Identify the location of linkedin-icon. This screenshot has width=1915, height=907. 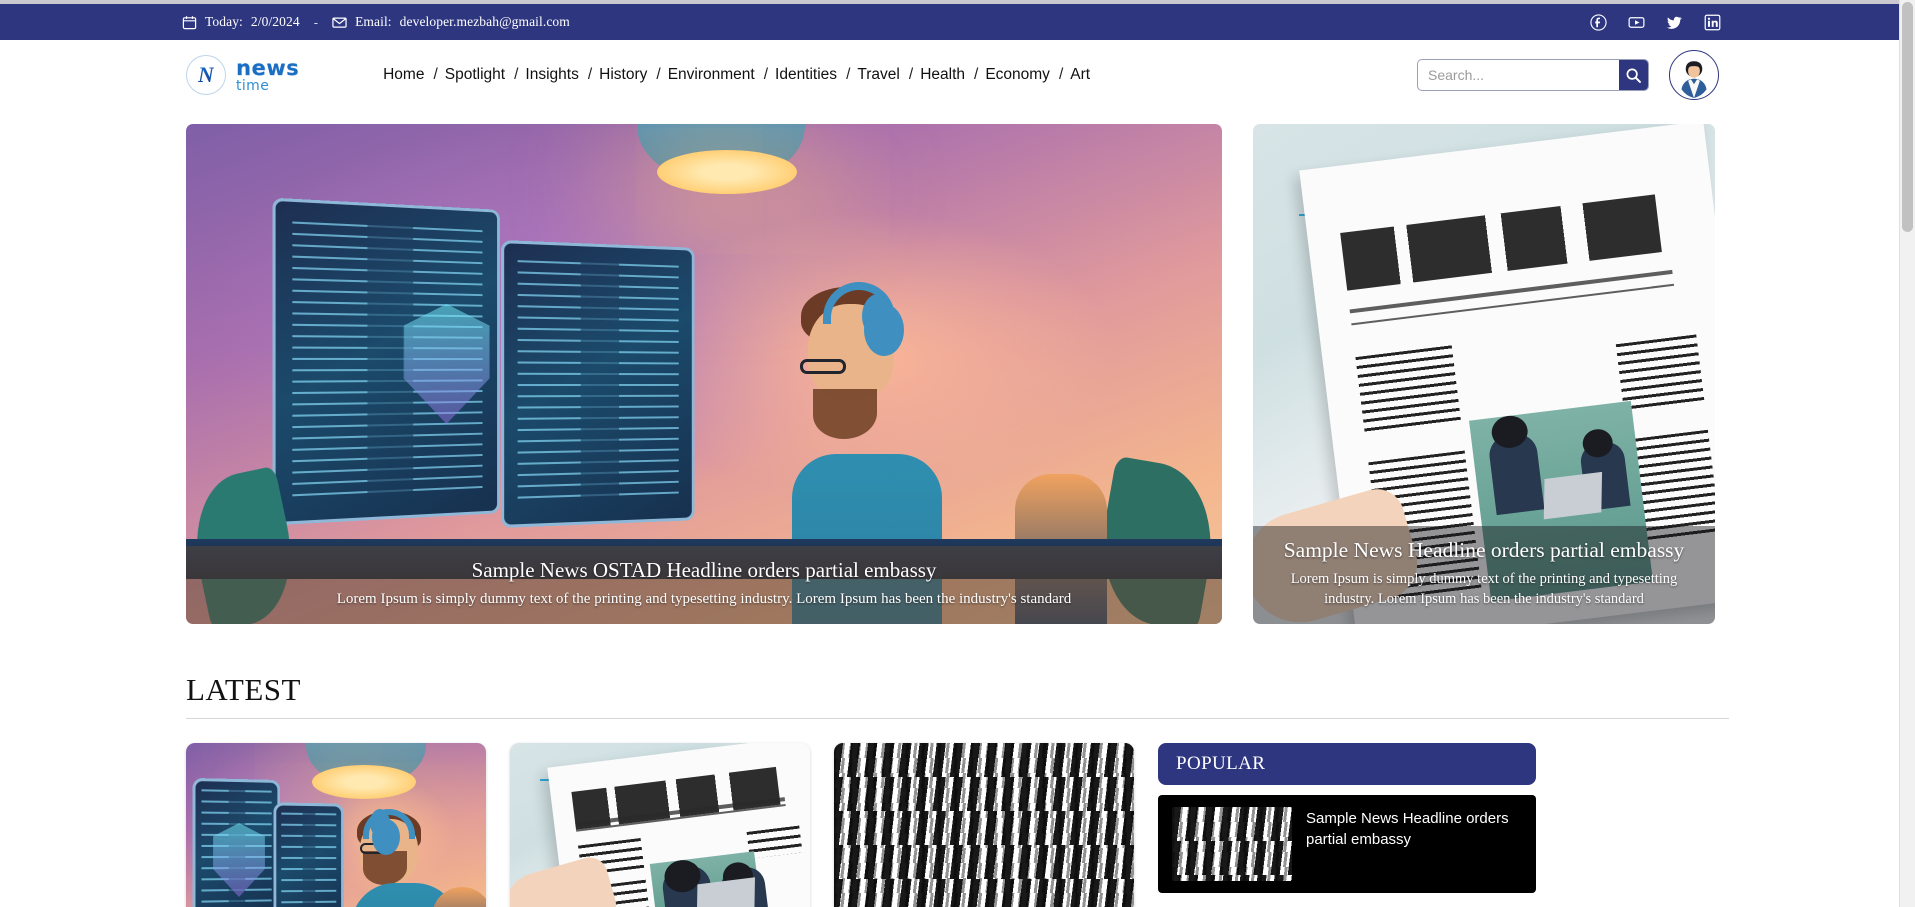
(1712, 22).